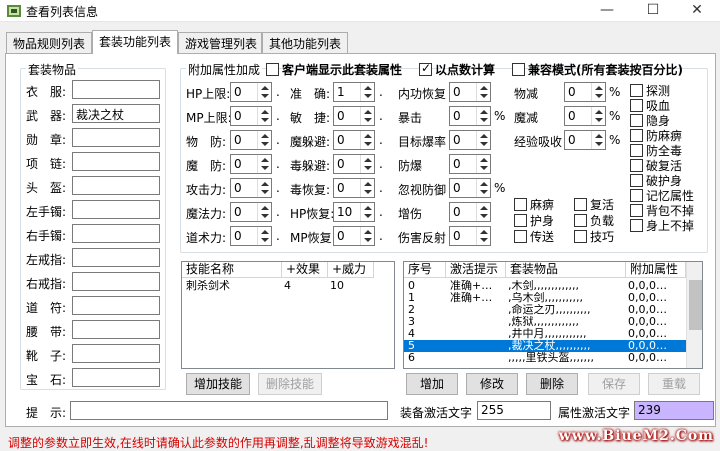  What do you see at coordinates (351, 270) in the screenshot?
I see `skills-header-power: +威力` at bounding box center [351, 270].